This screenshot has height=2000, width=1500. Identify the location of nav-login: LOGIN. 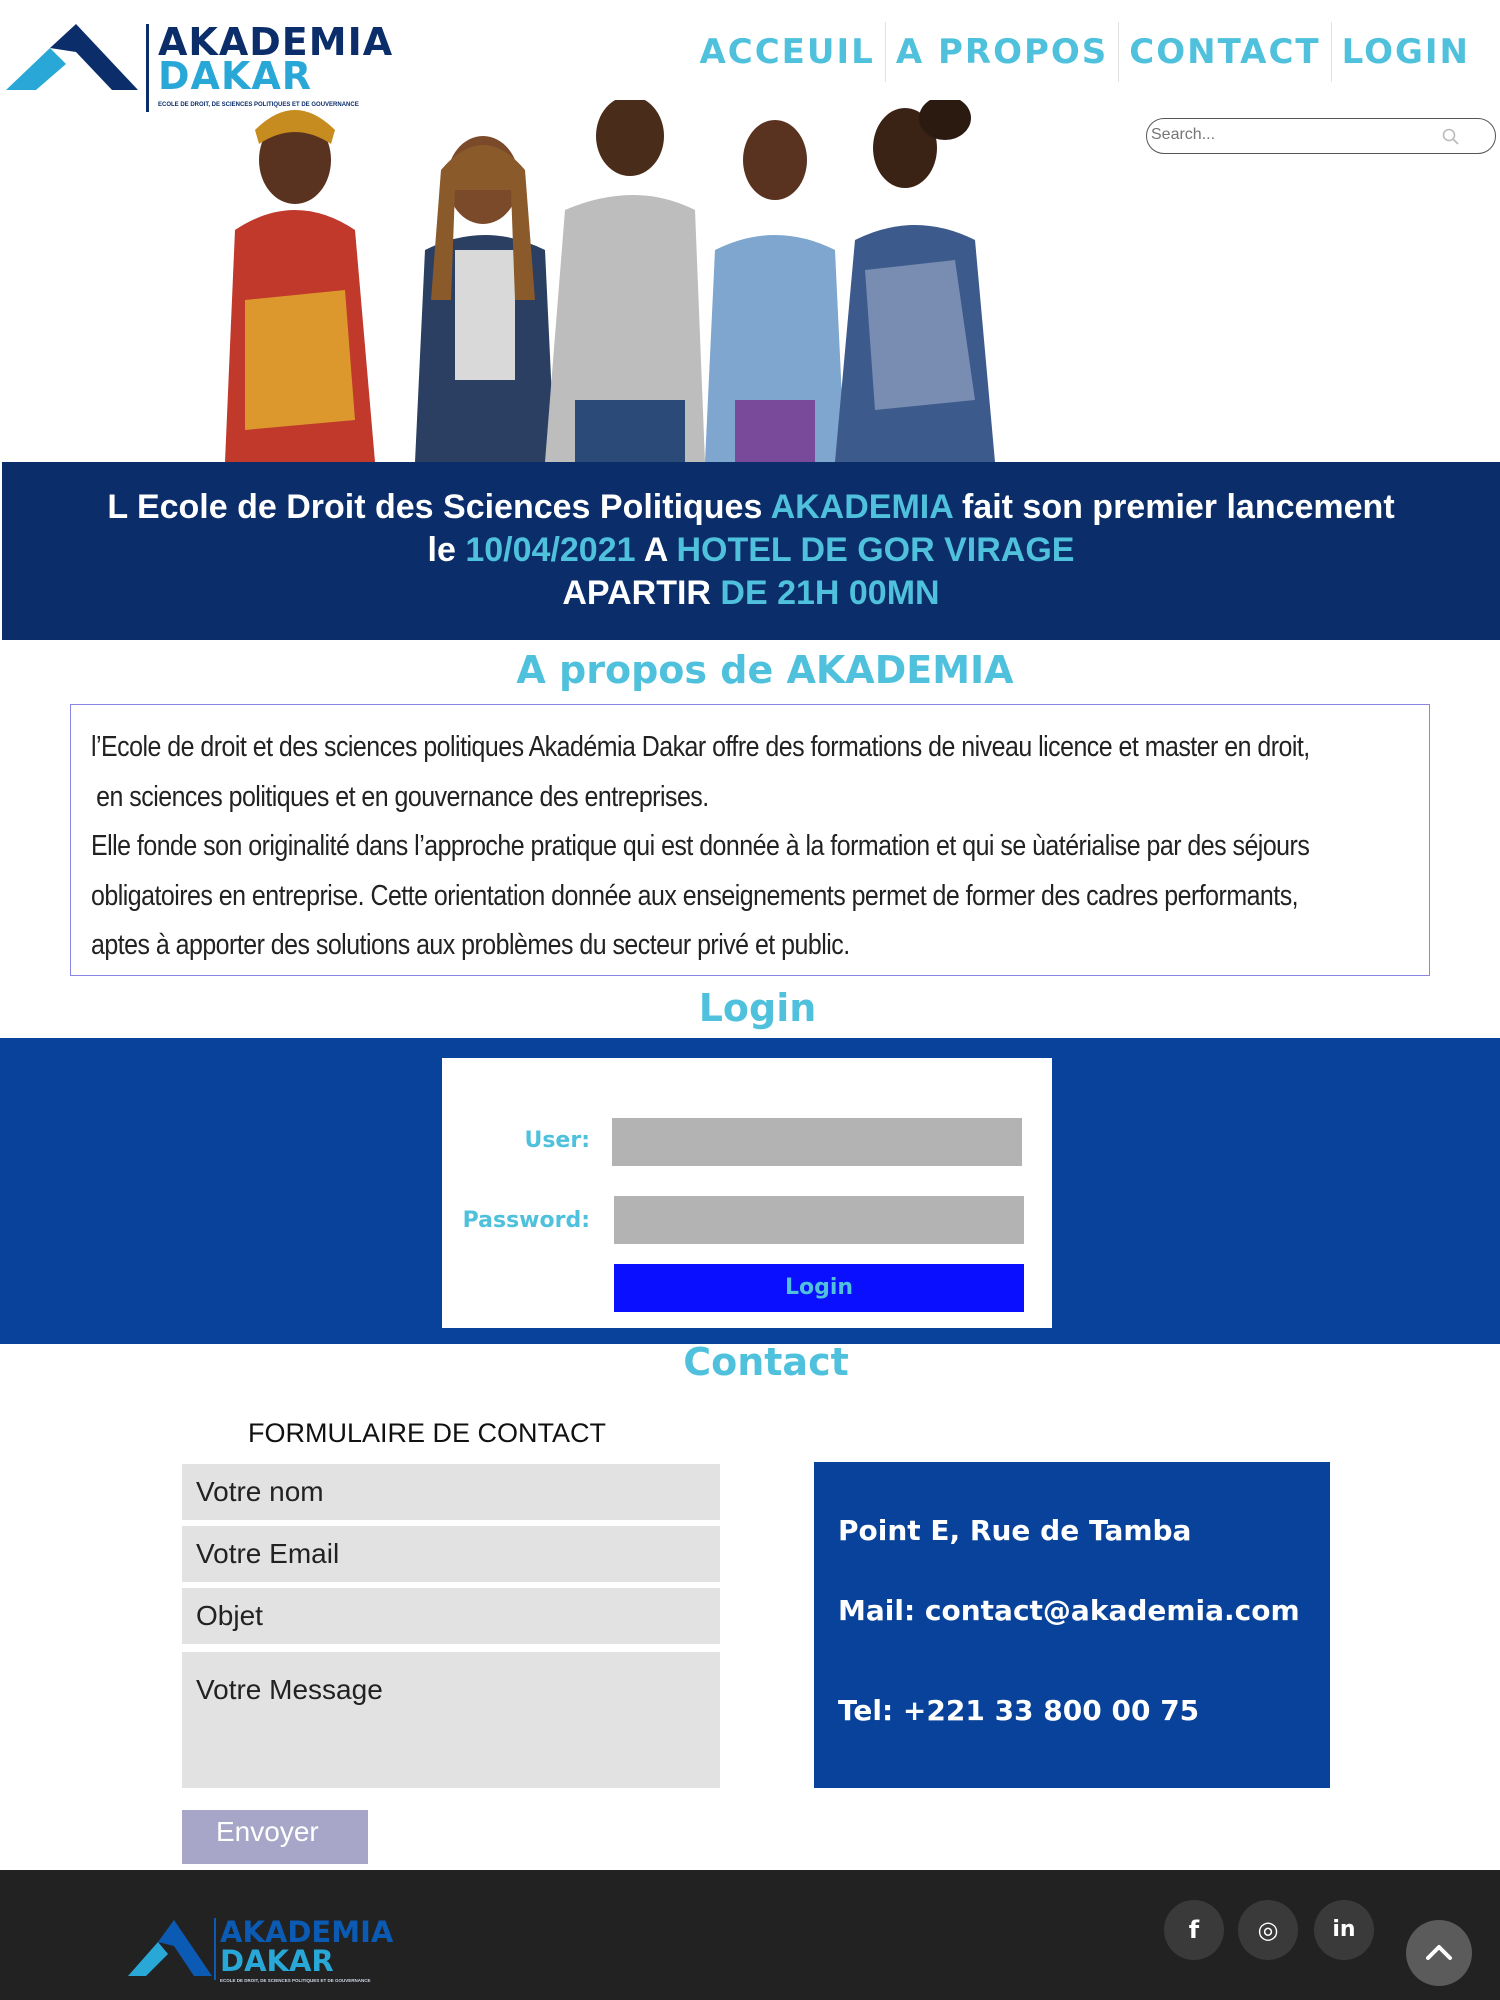
(1405, 52).